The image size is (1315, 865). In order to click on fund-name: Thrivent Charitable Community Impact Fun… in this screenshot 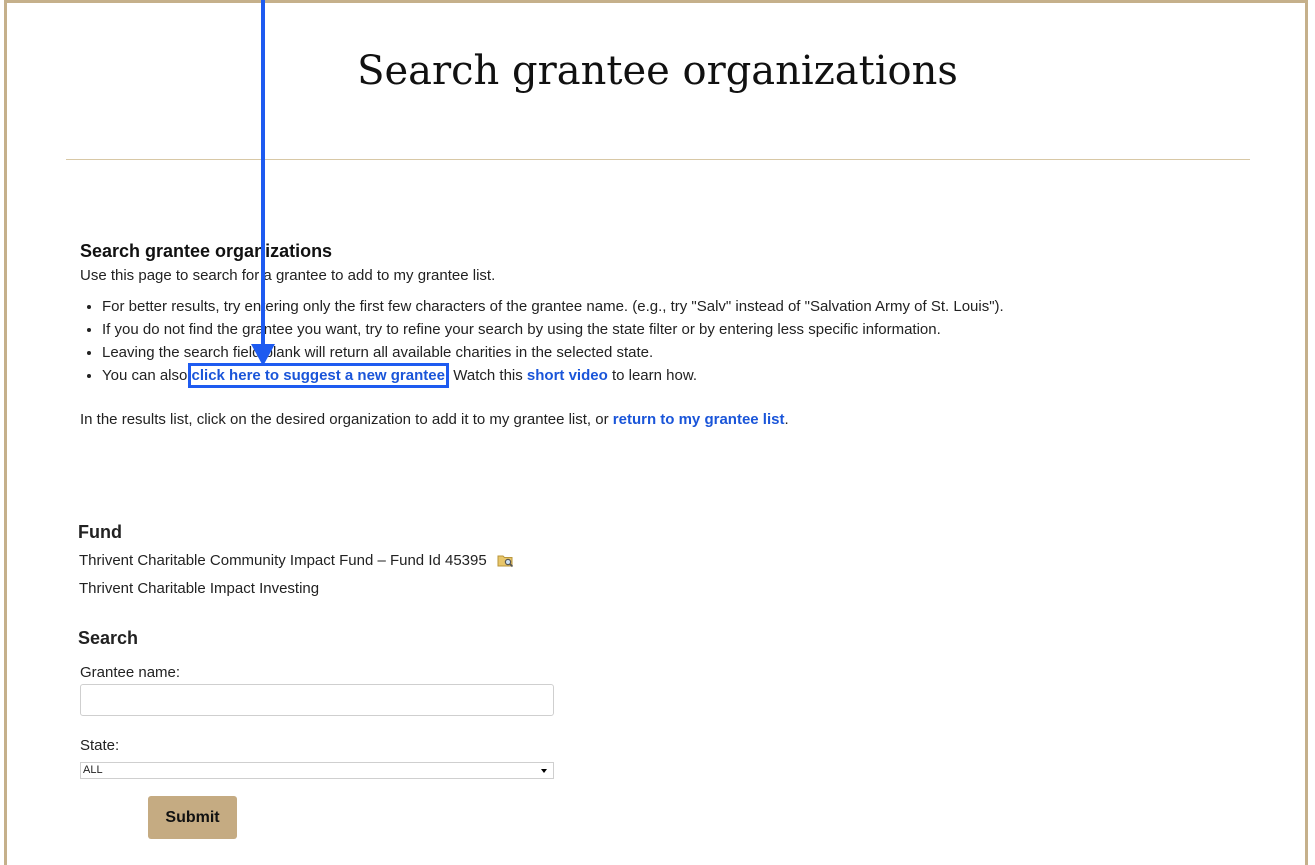, I will do `click(283, 560)`.